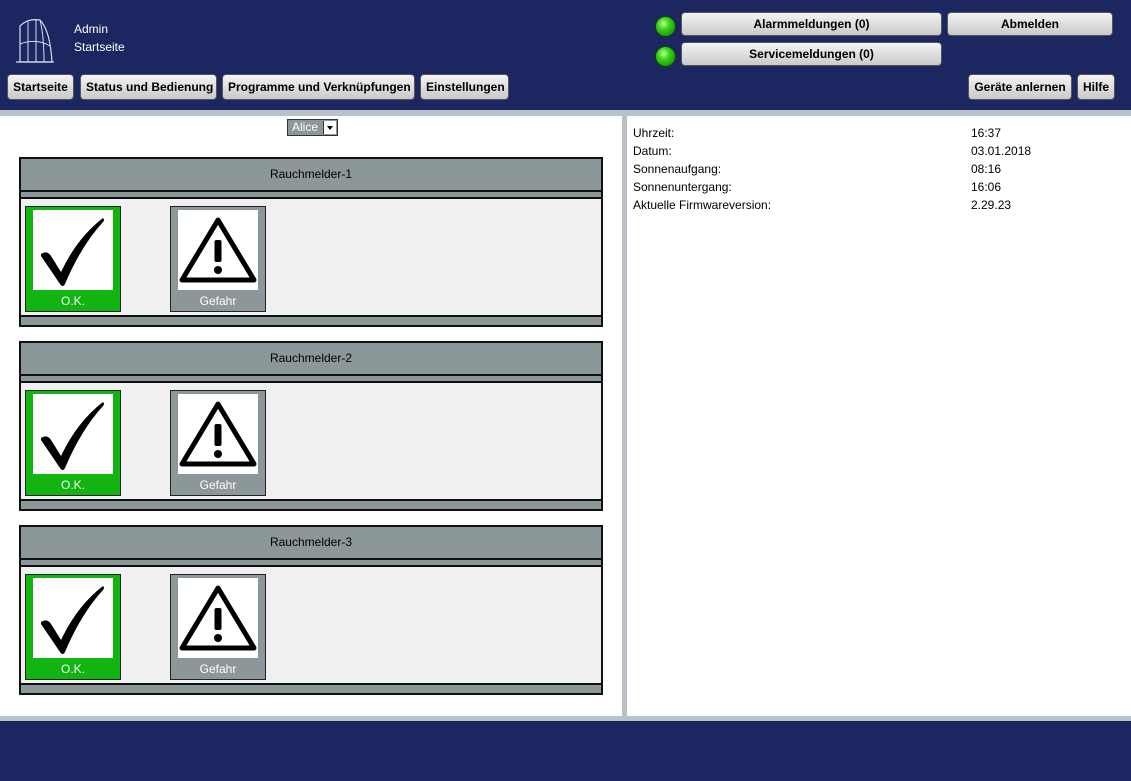  What do you see at coordinates (986, 133) in the screenshot?
I see `info-value: 16:37` at bounding box center [986, 133].